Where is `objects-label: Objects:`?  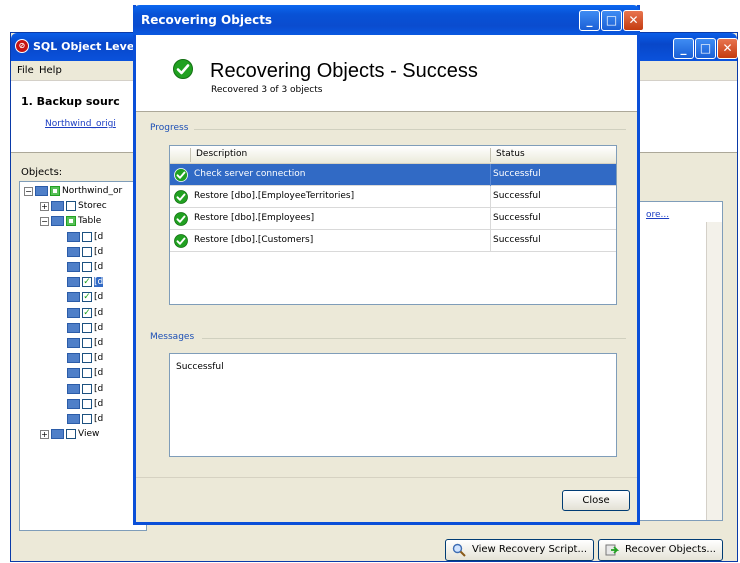 objects-label: Objects: is located at coordinates (42, 172).